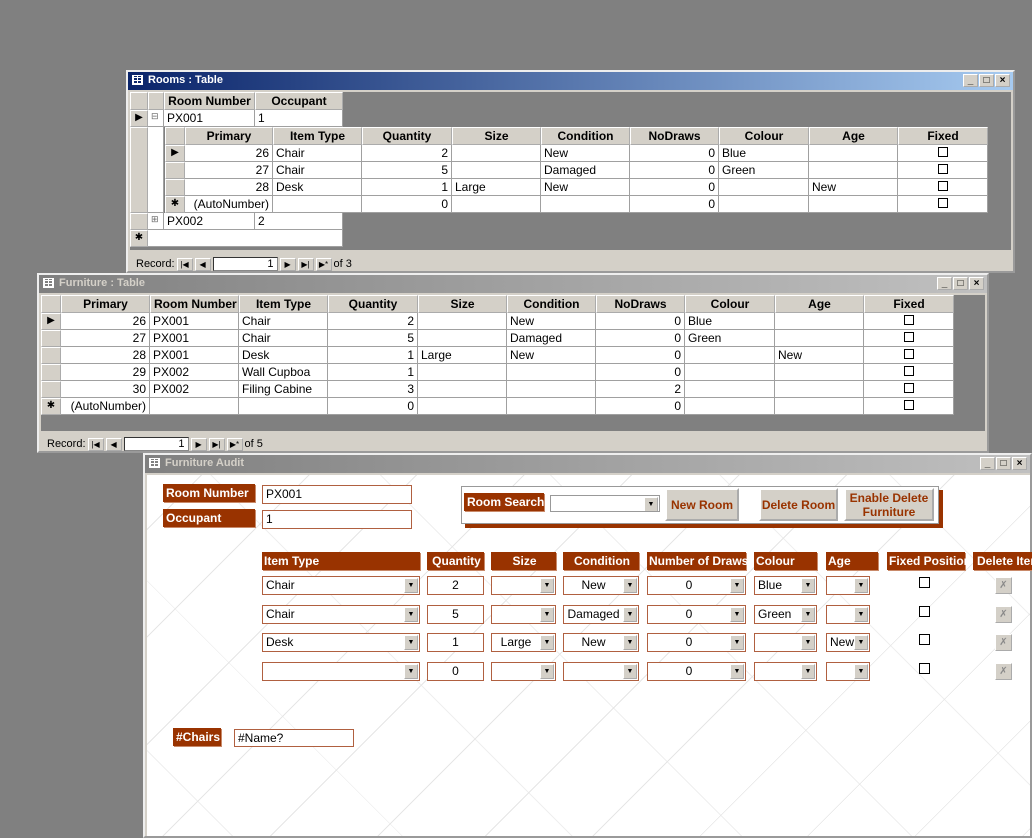  What do you see at coordinates (674, 136) in the screenshot?
I see `sub-column-header: NoDraws` at bounding box center [674, 136].